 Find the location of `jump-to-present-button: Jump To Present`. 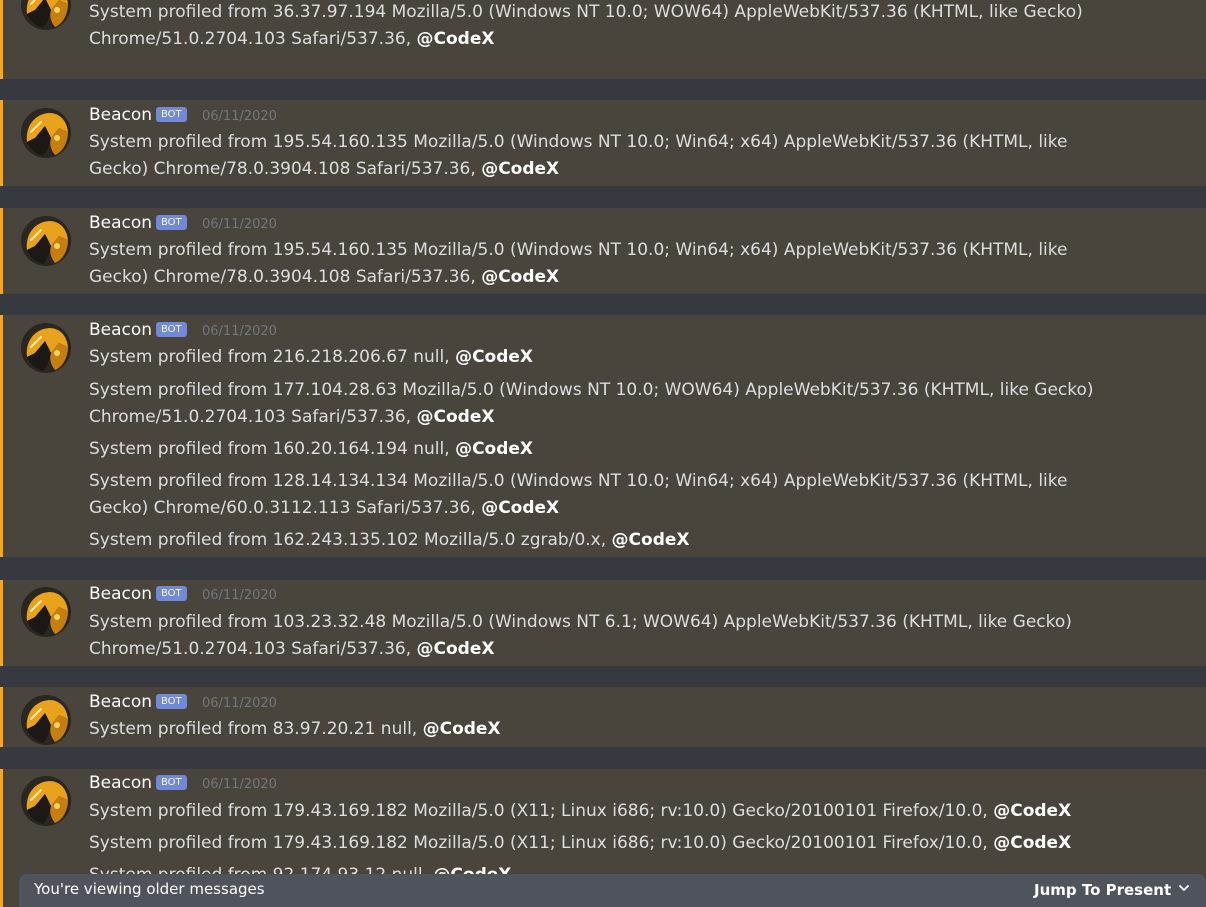

jump-to-present-button: Jump To Present is located at coordinates (1102, 890).